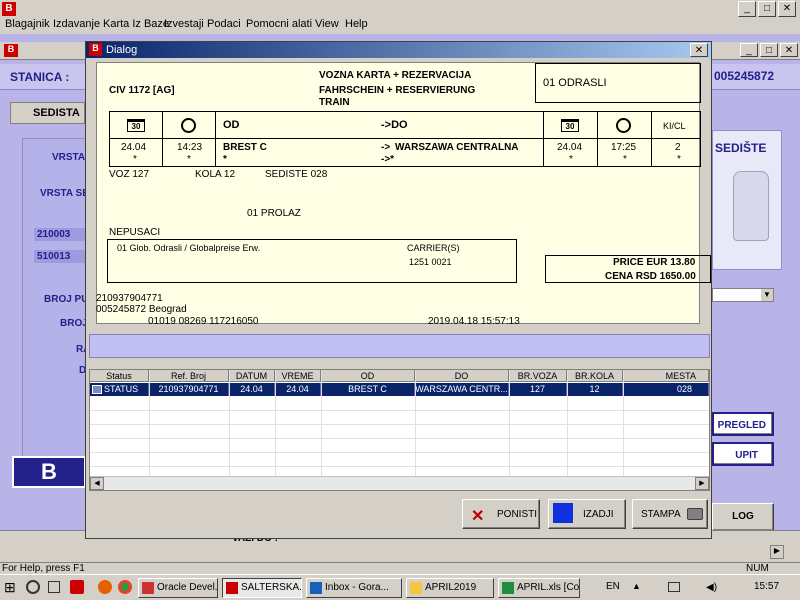  Describe the element at coordinates (97, 483) in the screenshot. I see `scroll-left-icon: ◀` at that location.